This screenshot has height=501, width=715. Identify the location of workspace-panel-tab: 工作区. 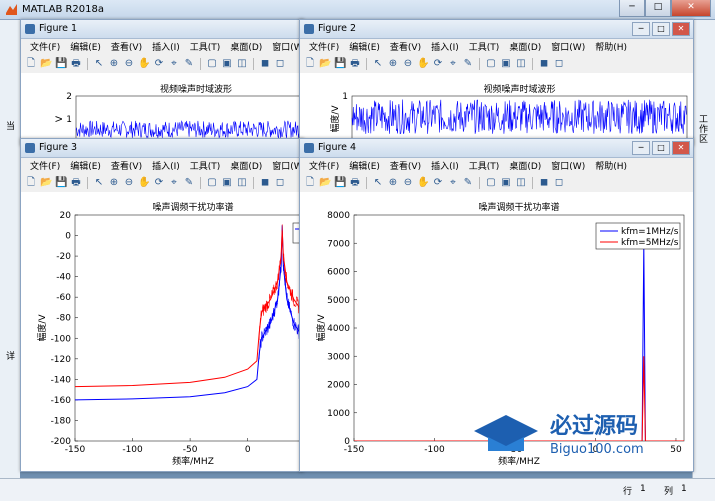
(703, 248).